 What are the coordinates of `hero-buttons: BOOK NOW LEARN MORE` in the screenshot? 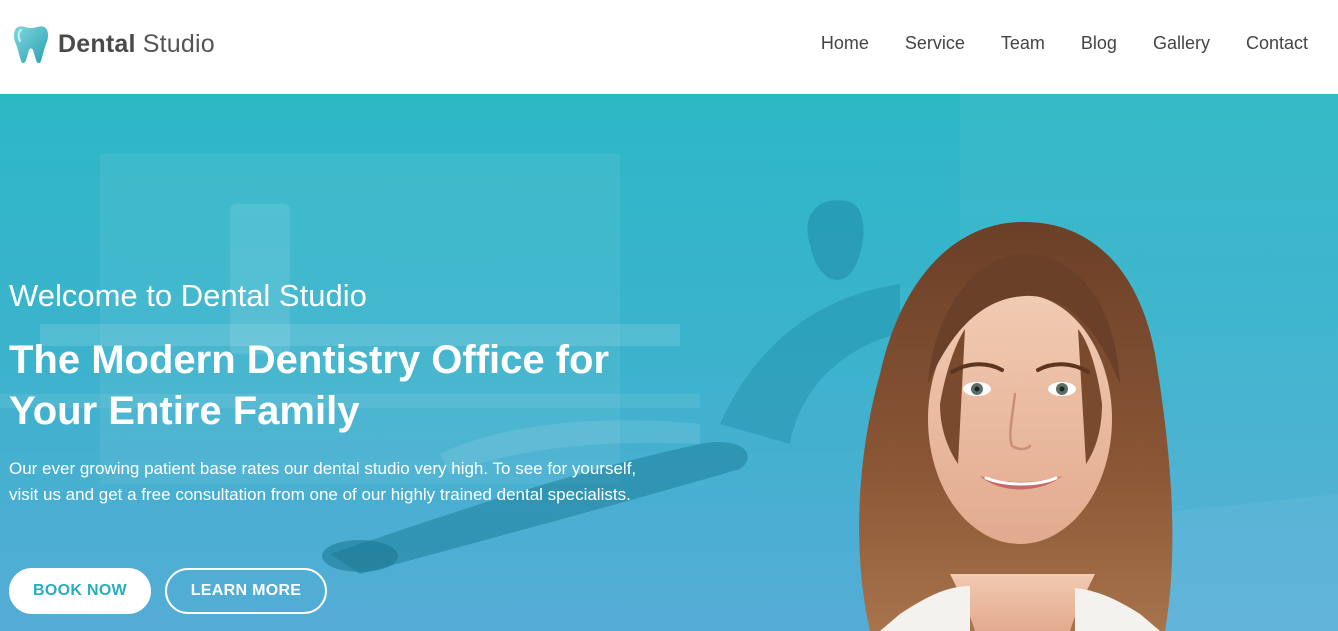 It's located at (168, 591).